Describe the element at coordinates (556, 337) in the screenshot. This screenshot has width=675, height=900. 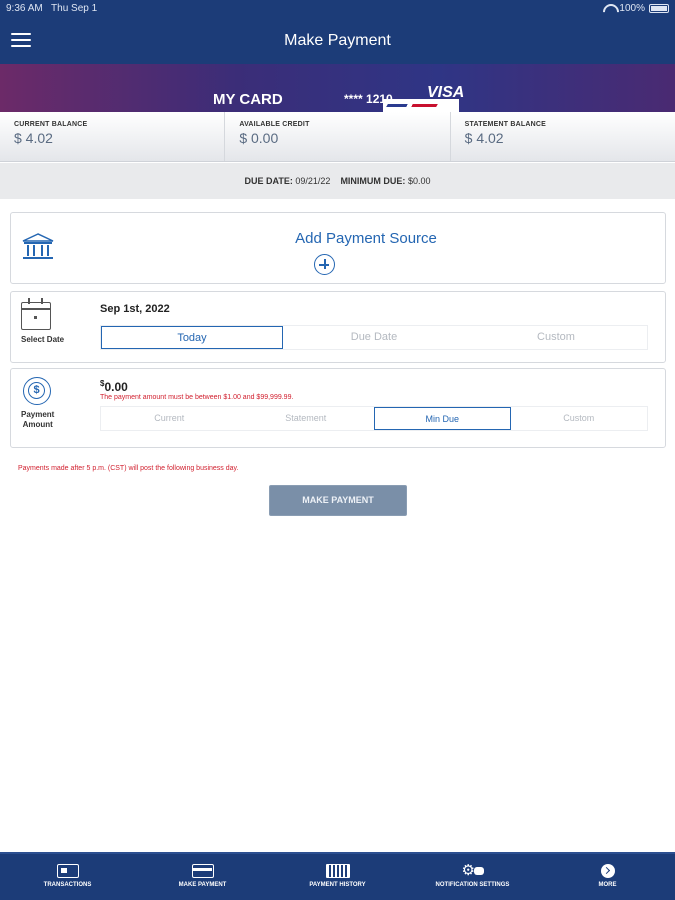
I see `date-option-custom: Custom` at that location.